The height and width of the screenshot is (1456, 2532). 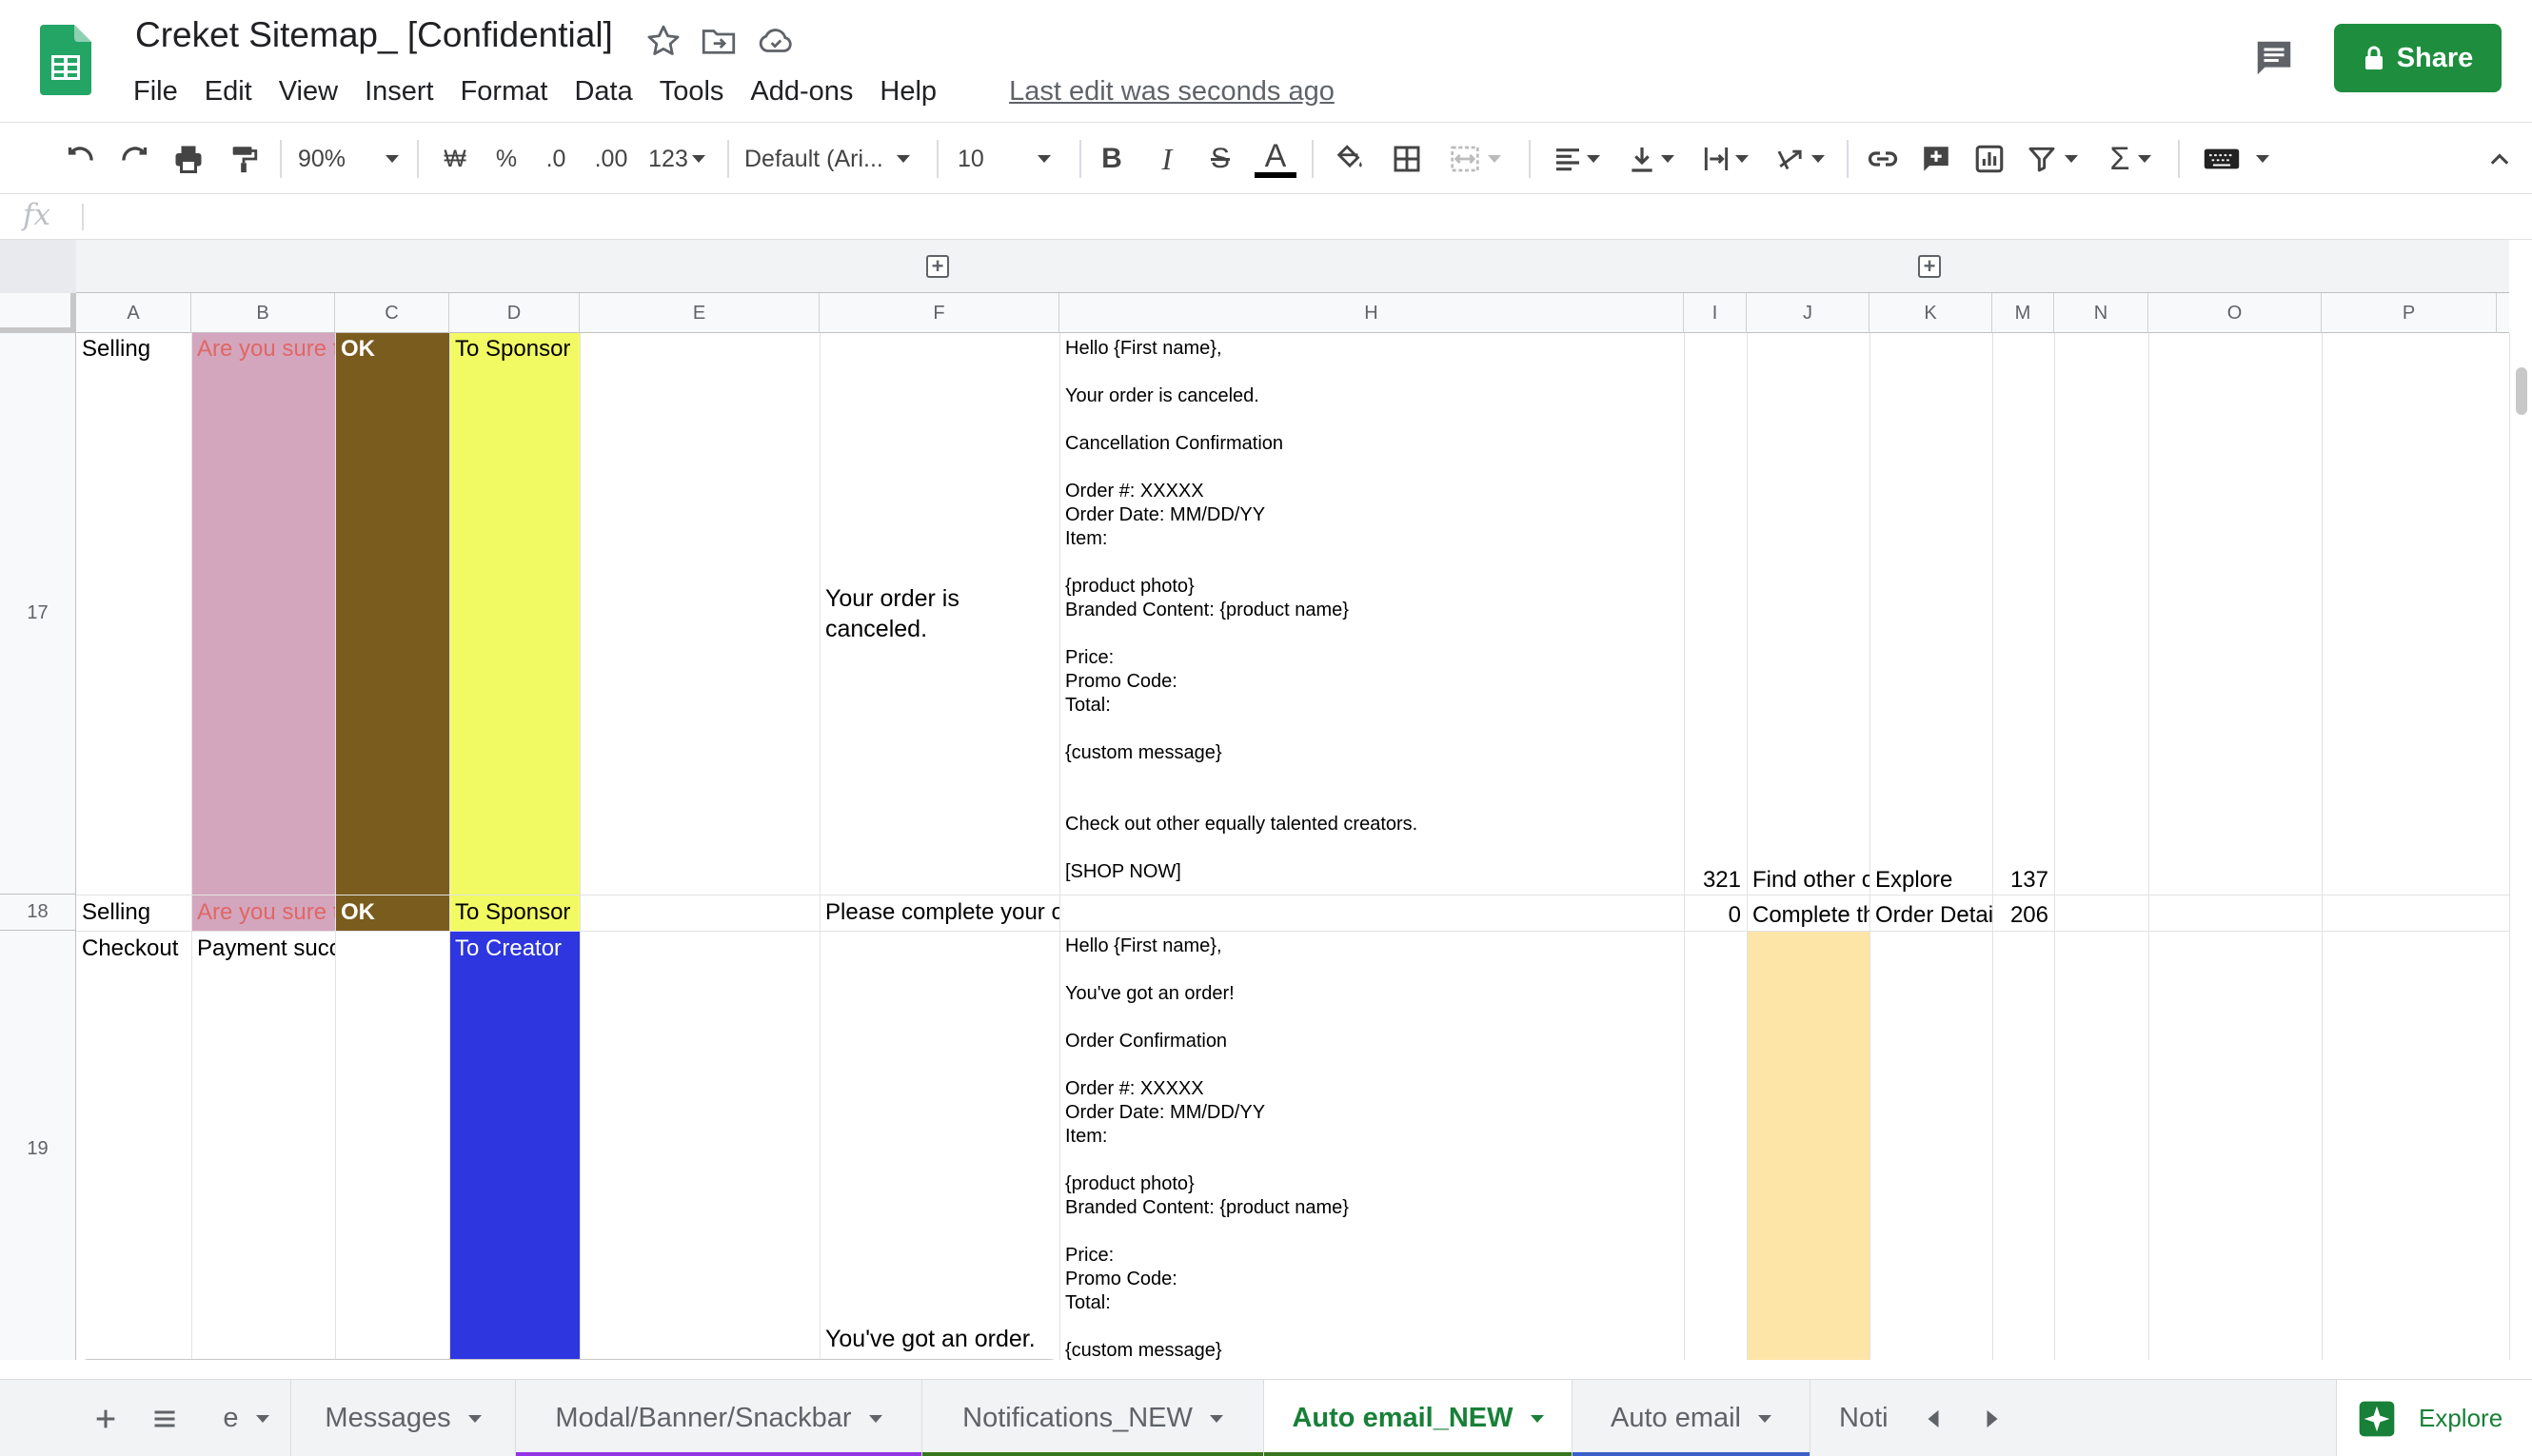 What do you see at coordinates (1407, 159) in the screenshot?
I see `borders-icon` at bounding box center [1407, 159].